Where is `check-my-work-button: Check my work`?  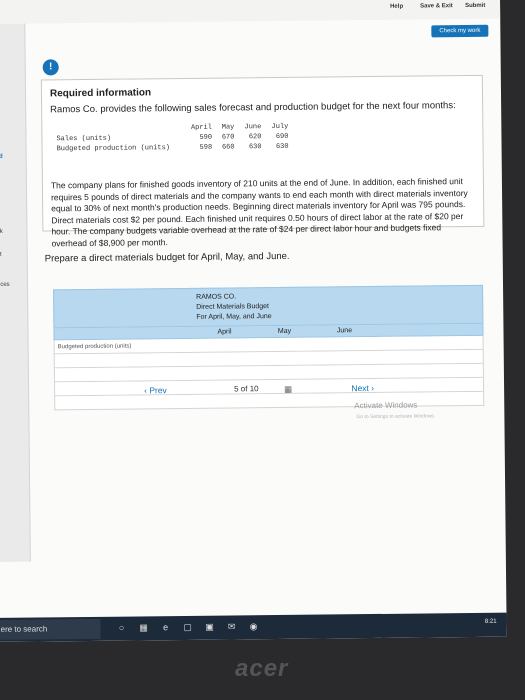 check-my-work-button: Check my work is located at coordinates (460, 31).